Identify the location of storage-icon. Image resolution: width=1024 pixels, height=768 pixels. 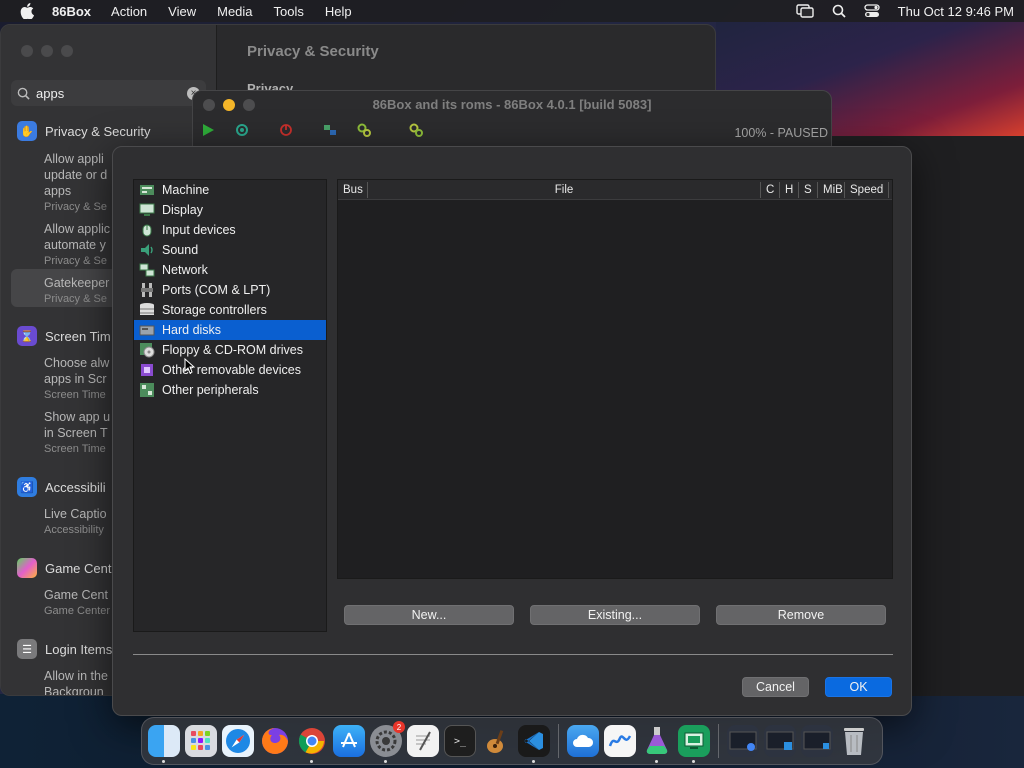
(147, 310).